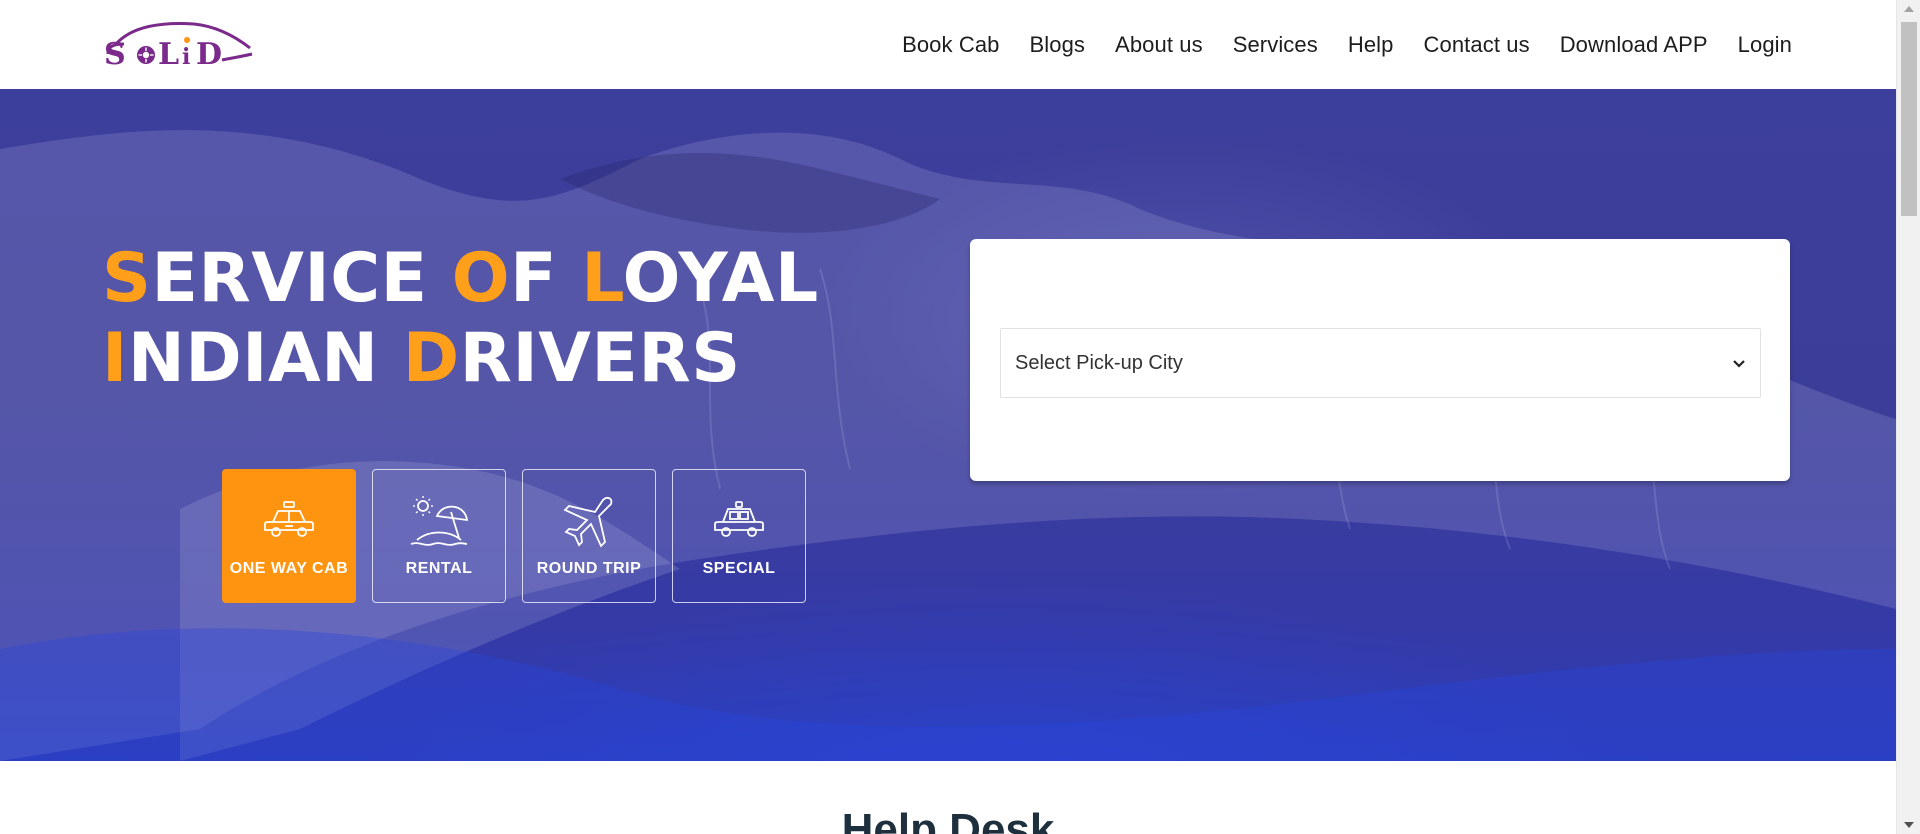 The width and height of the screenshot is (1920, 834). I want to click on hero-title-word: F, so click(546, 278).